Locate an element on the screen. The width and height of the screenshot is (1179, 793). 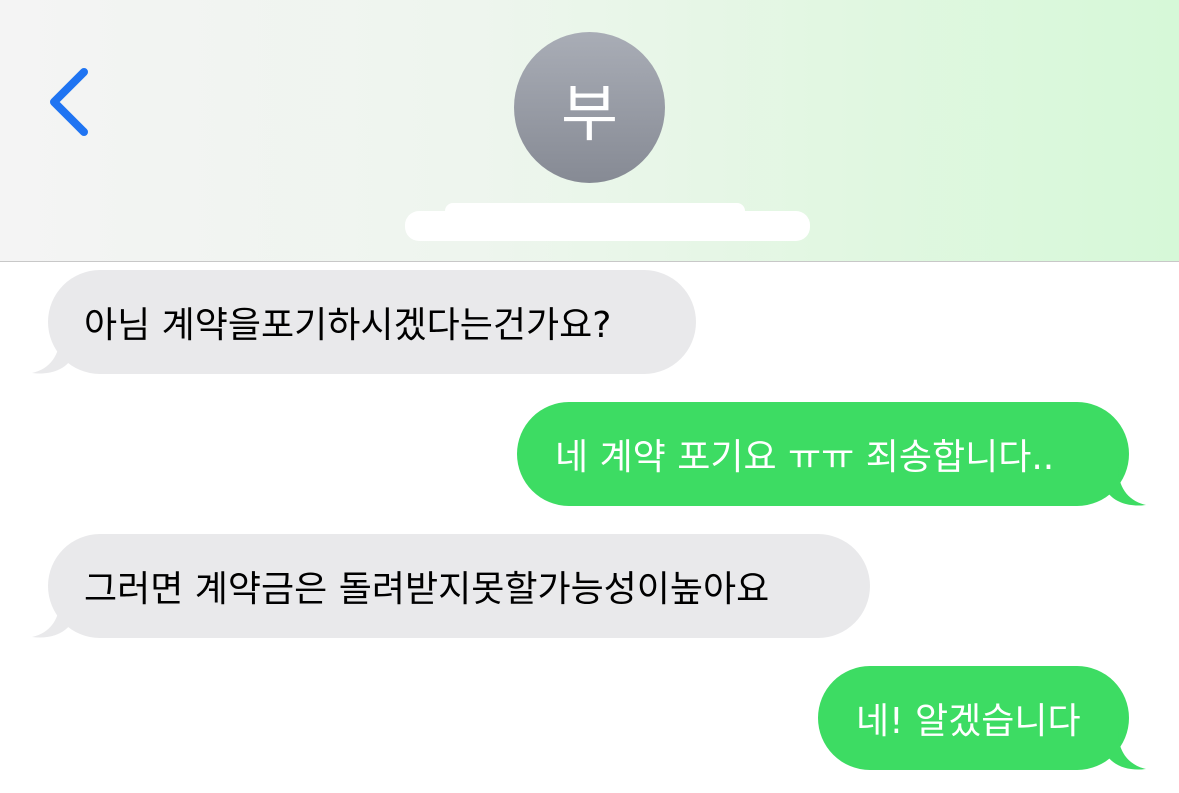
back-button is located at coordinates (70, 102).